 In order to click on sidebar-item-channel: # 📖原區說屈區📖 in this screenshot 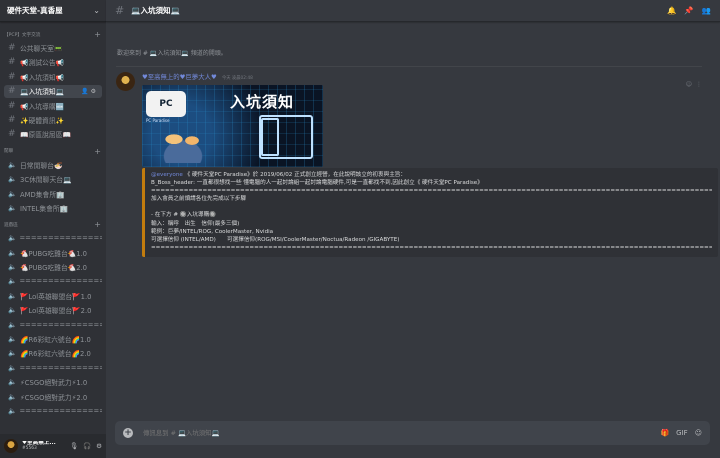, I will do `click(53, 134)`.